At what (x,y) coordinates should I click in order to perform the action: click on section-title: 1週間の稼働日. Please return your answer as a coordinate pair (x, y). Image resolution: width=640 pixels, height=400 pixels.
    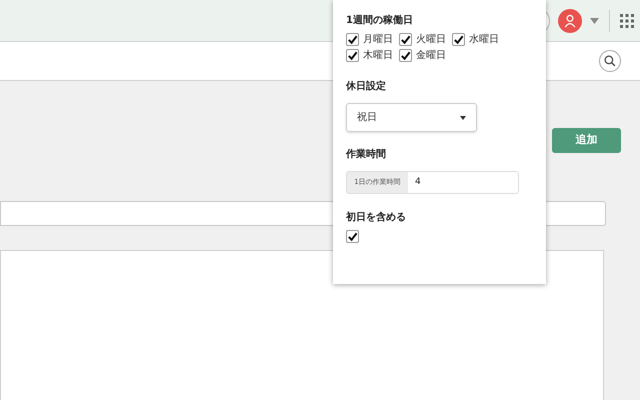
    Looking at the image, I should click on (380, 21).